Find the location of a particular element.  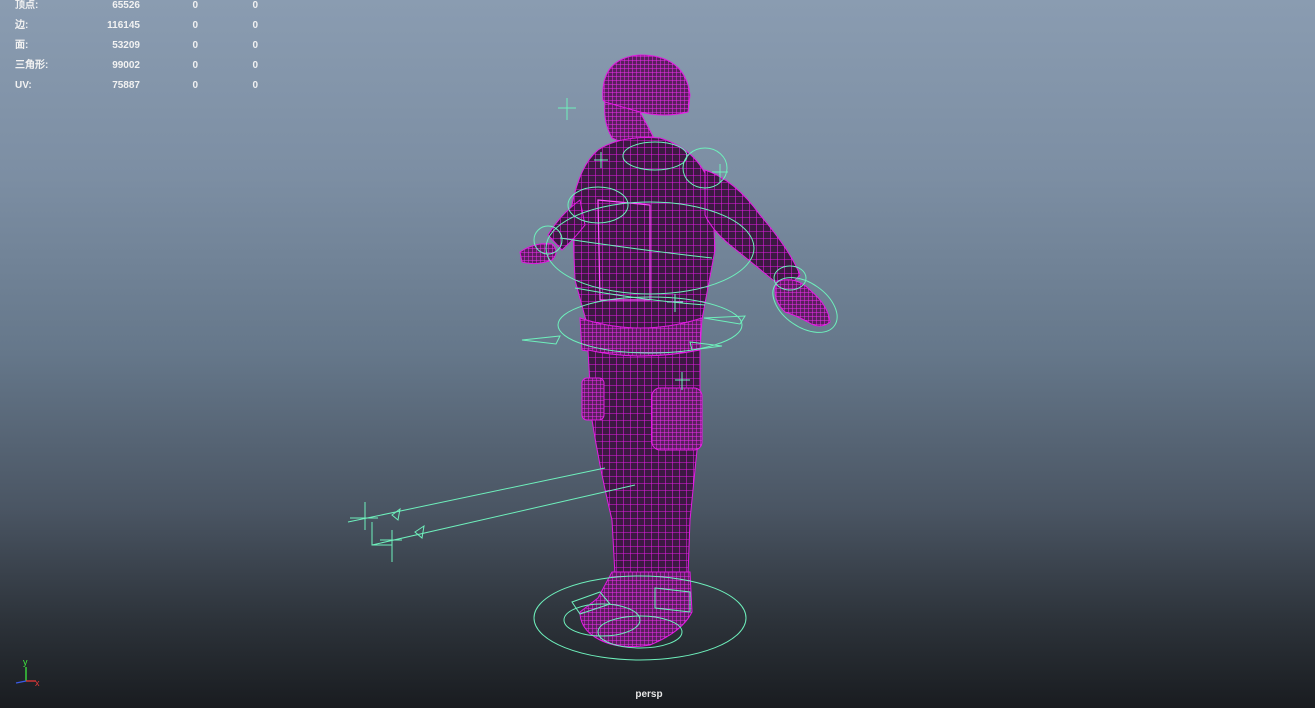

head-crosshair is located at coordinates (567, 109).